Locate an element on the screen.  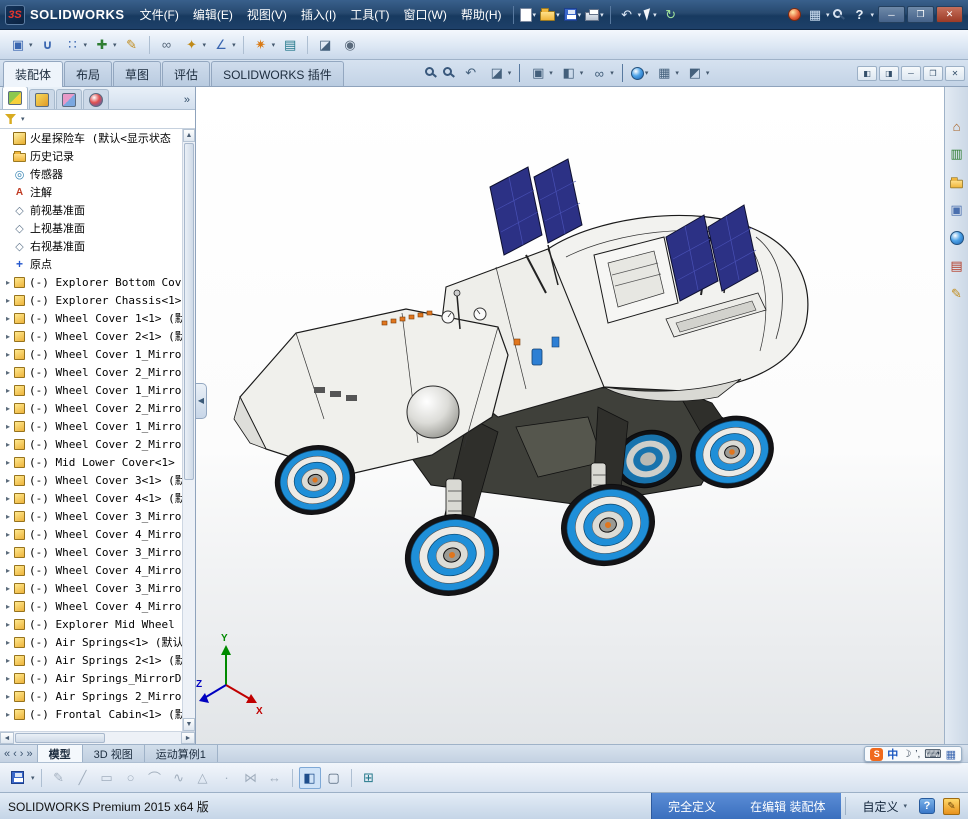
sogou-ime-icon: S is located at coordinates (877, 754).